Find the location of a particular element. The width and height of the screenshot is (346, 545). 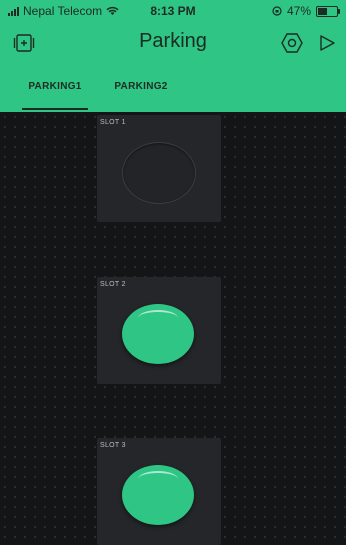

tab-parking1: PARKING1 is located at coordinates (55, 92).